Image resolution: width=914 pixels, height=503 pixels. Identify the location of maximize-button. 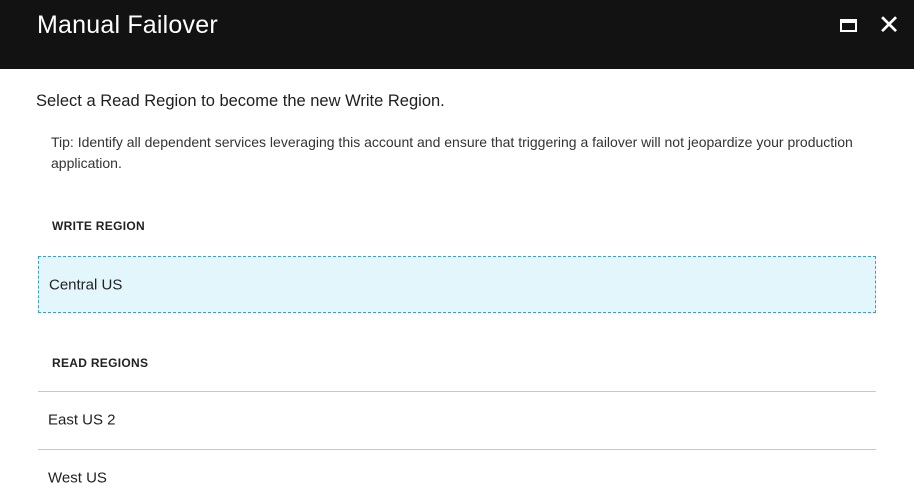
(848, 25).